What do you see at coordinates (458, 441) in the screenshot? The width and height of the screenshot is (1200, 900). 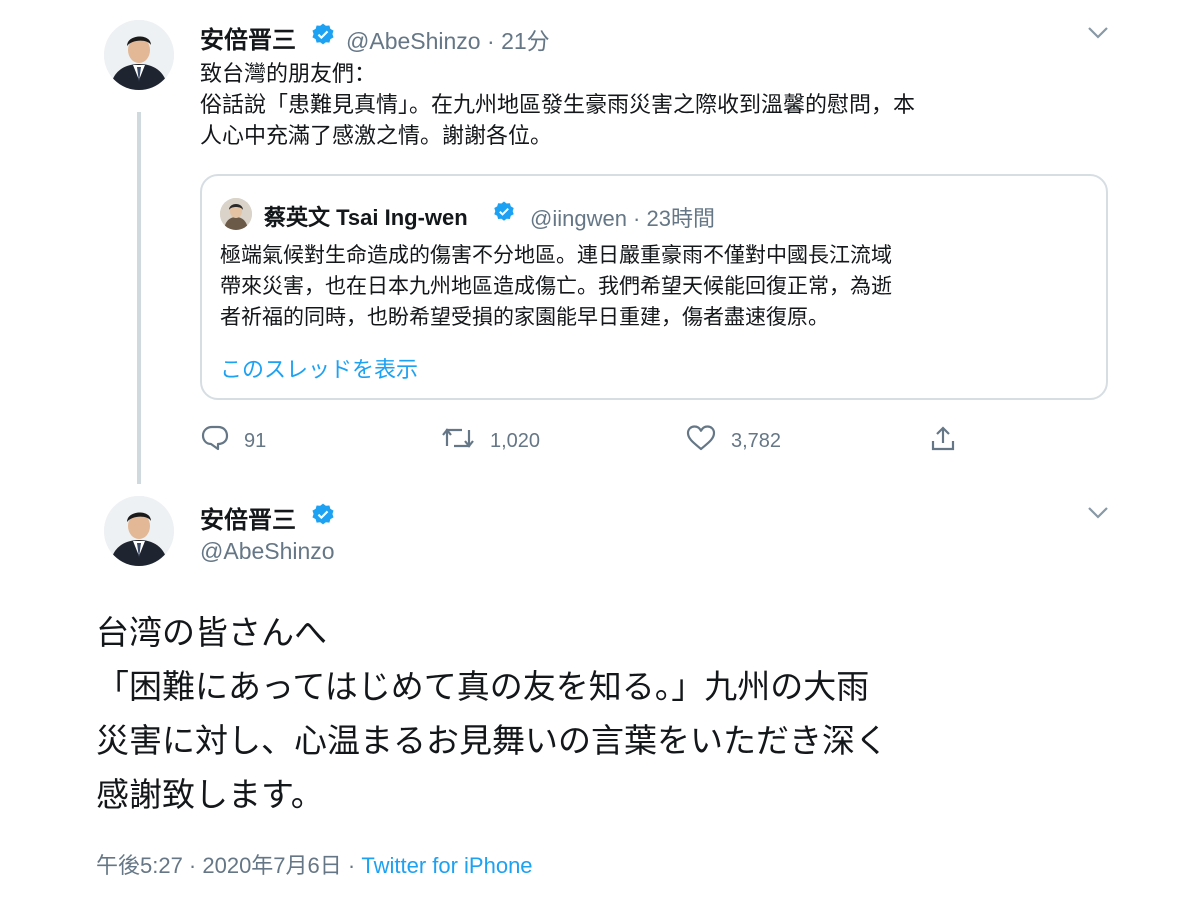 I see `retweet-icon` at bounding box center [458, 441].